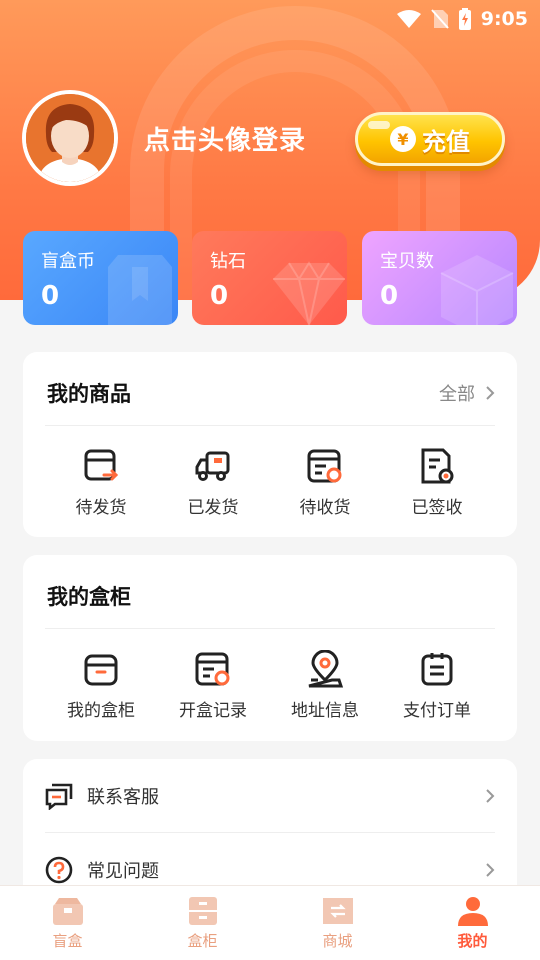 This screenshot has width=540, height=960. Describe the element at coordinates (270, 796) in the screenshot. I see `list-item-customer-service: 联系客服` at that location.